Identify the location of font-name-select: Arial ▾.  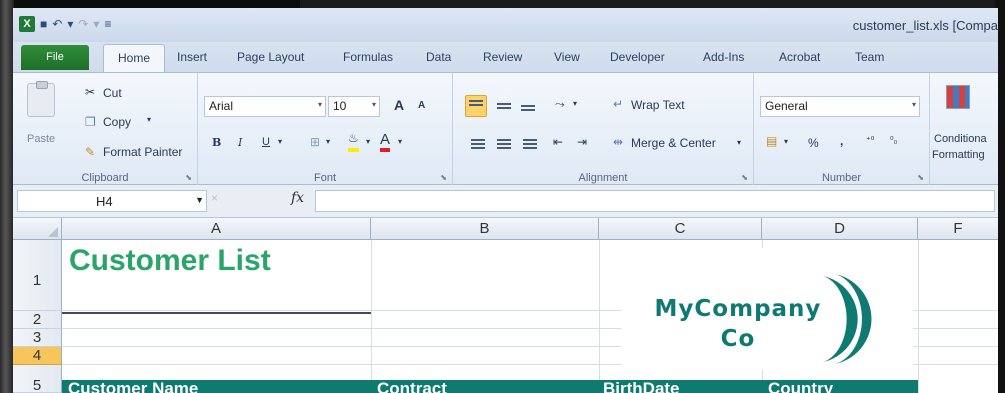
(265, 106).